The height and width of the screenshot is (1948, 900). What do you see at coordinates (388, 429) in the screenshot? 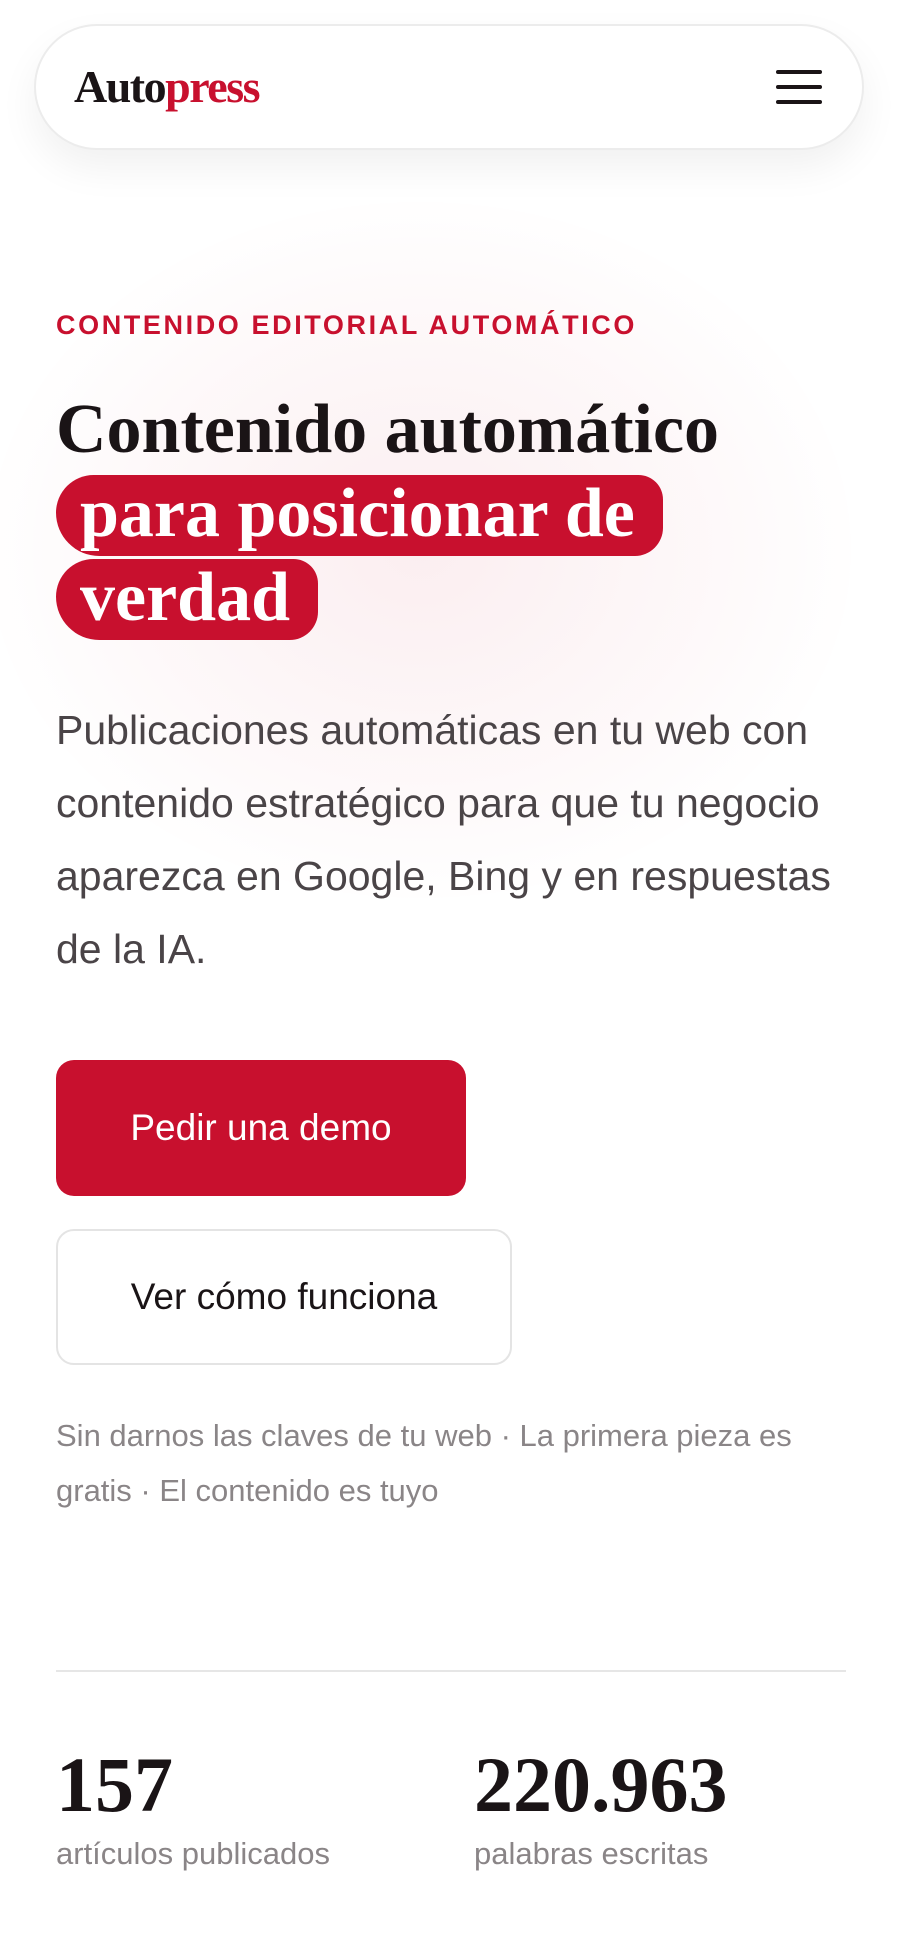
I see `headline-plain: Contenido automático` at bounding box center [388, 429].